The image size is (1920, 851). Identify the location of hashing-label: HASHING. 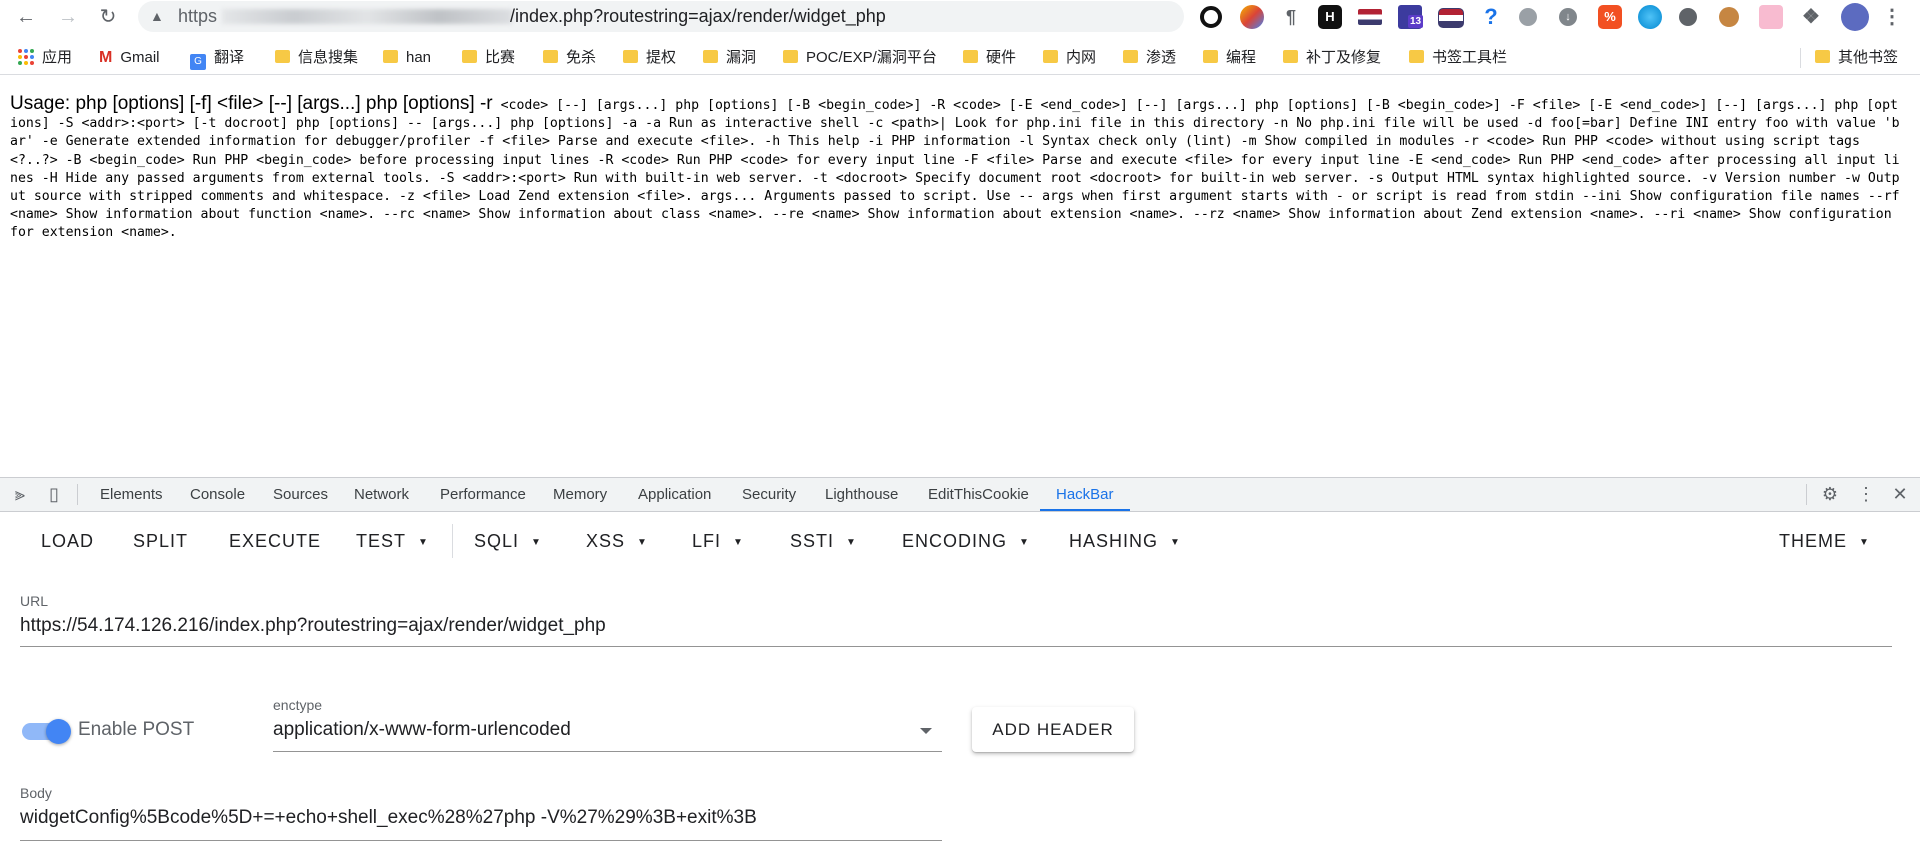
(1114, 541).